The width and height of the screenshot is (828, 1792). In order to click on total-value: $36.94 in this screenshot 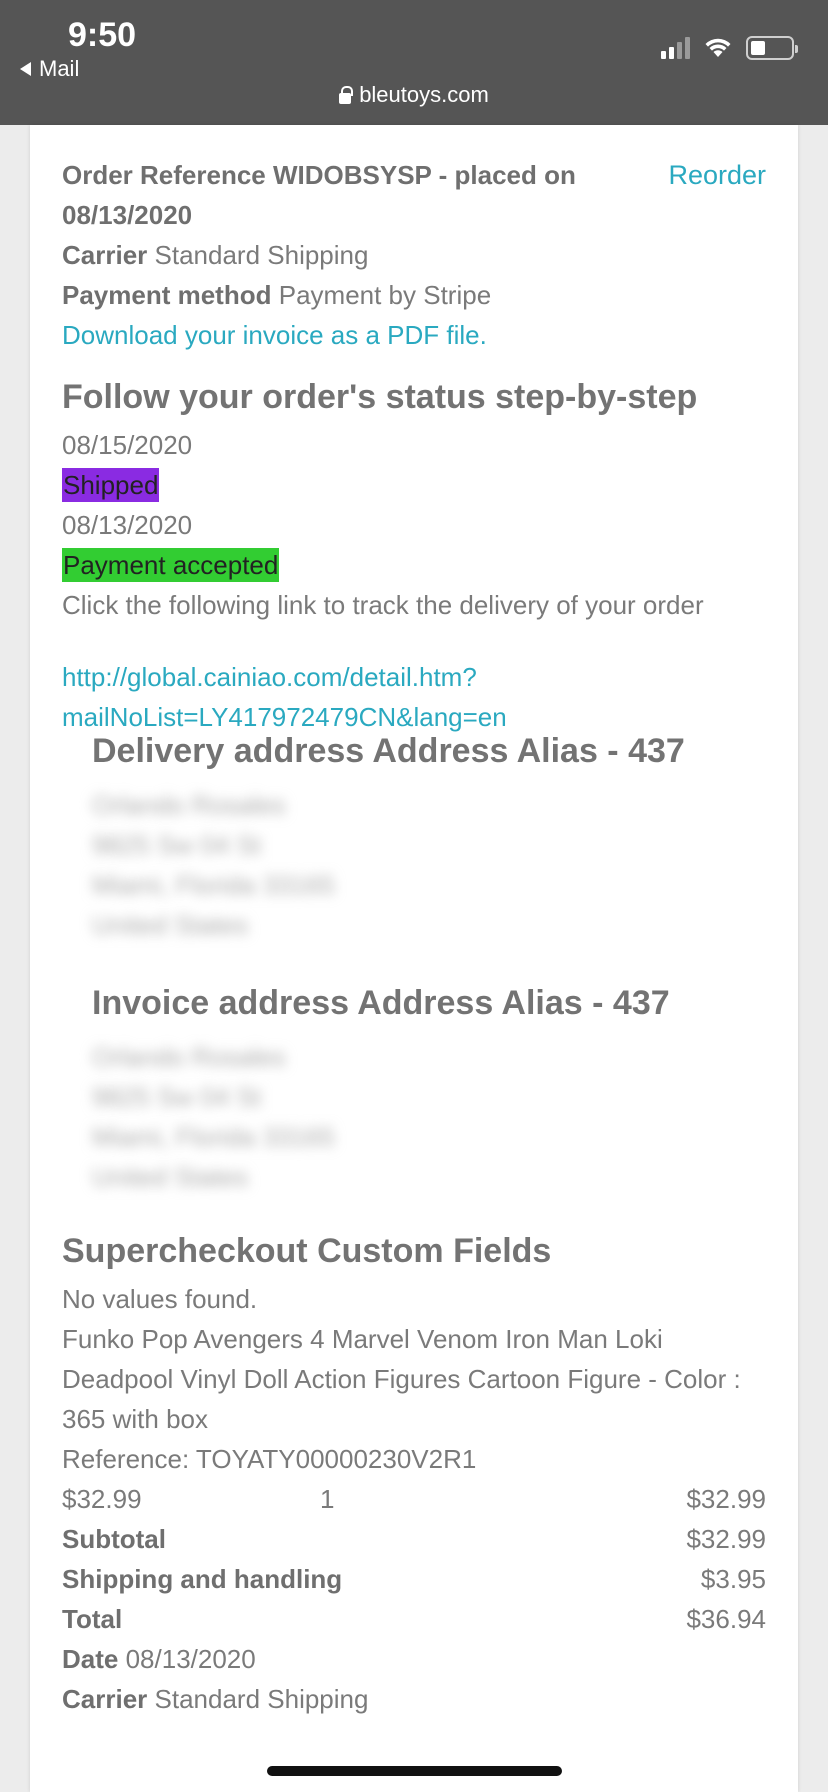, I will do `click(726, 1619)`.